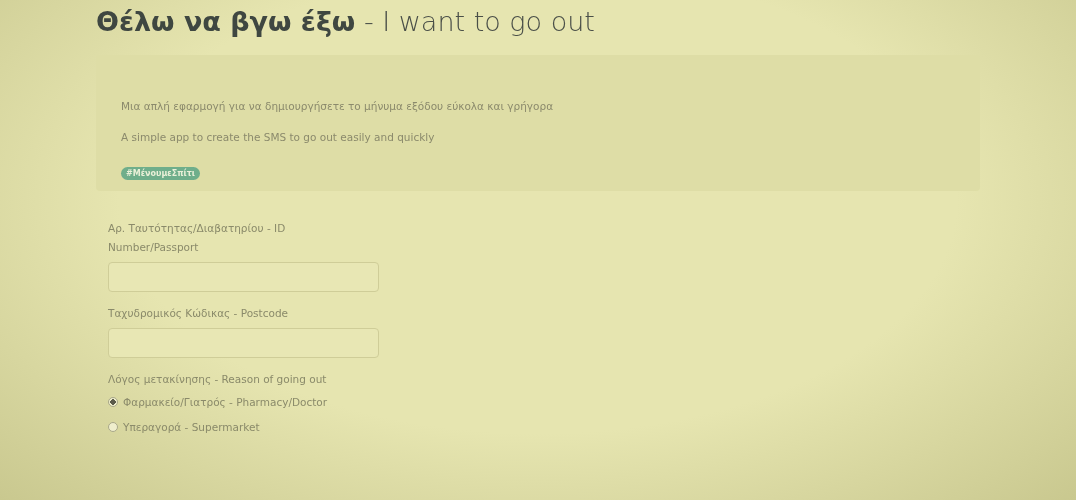 The height and width of the screenshot is (500, 1076). I want to click on option-label: Υπεραγορά - Supermarket, so click(191, 427).